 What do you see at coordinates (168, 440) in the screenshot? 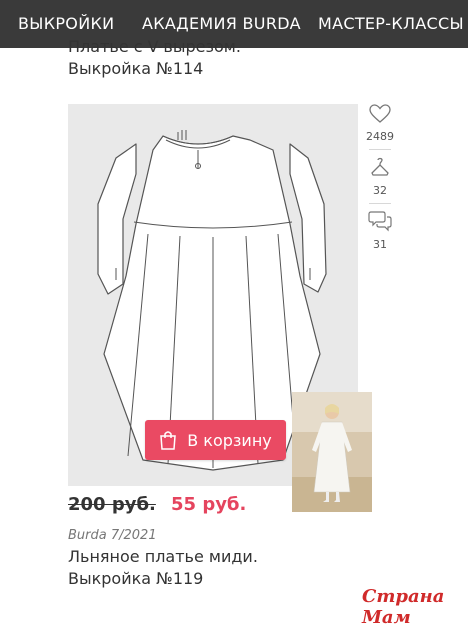
I see `bag-icon` at bounding box center [168, 440].